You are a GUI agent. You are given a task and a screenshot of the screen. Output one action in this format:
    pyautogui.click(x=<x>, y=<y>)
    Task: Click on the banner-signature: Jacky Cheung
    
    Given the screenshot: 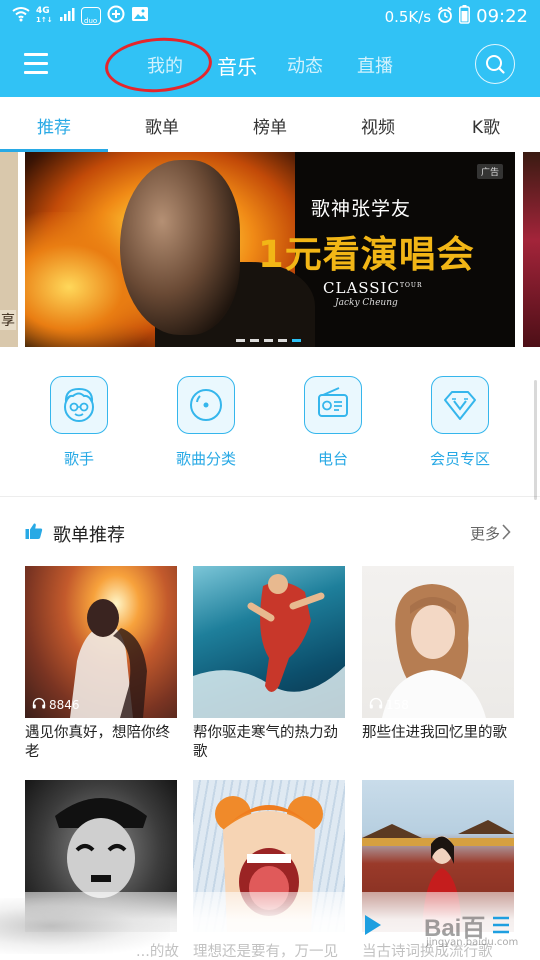 What is the action you would take?
    pyautogui.click(x=366, y=303)
    